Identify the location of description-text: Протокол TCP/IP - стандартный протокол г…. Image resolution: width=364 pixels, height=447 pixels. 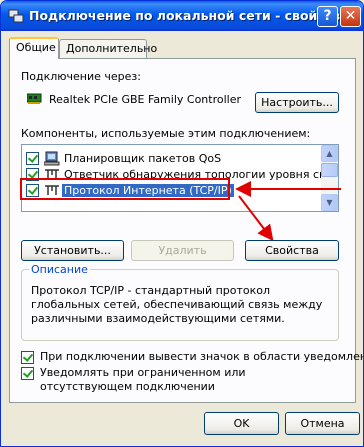
(177, 304).